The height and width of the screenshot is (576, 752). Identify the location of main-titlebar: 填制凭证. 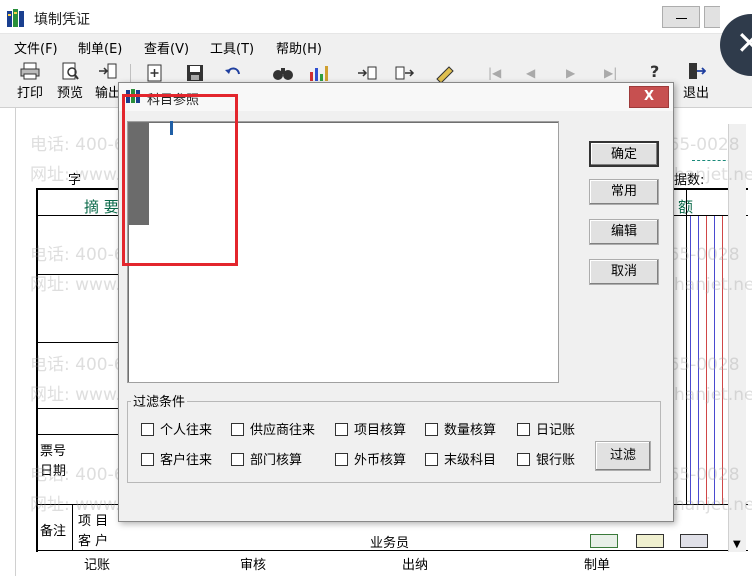
(376, 17).